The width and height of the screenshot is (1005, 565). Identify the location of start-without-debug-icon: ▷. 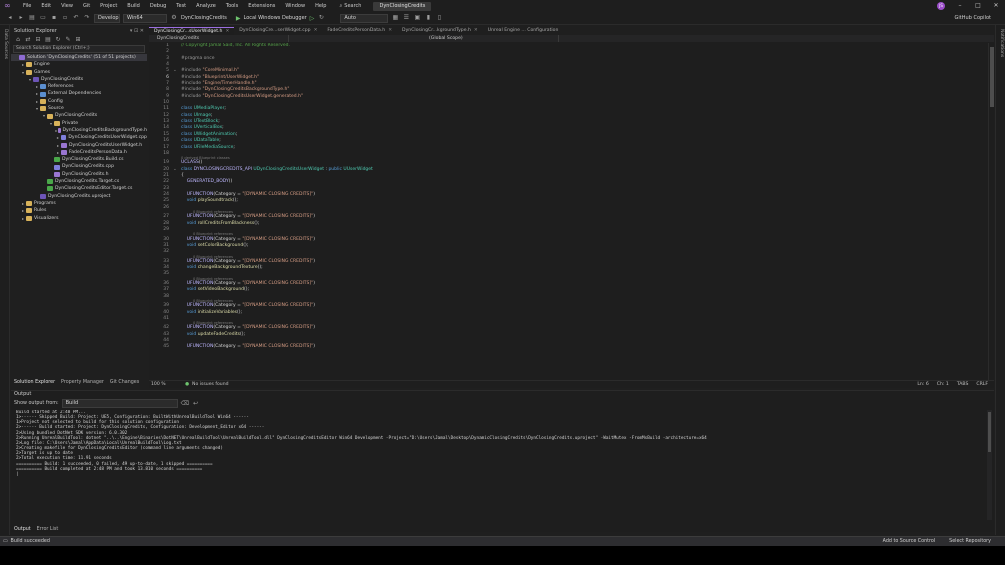
(312, 18).